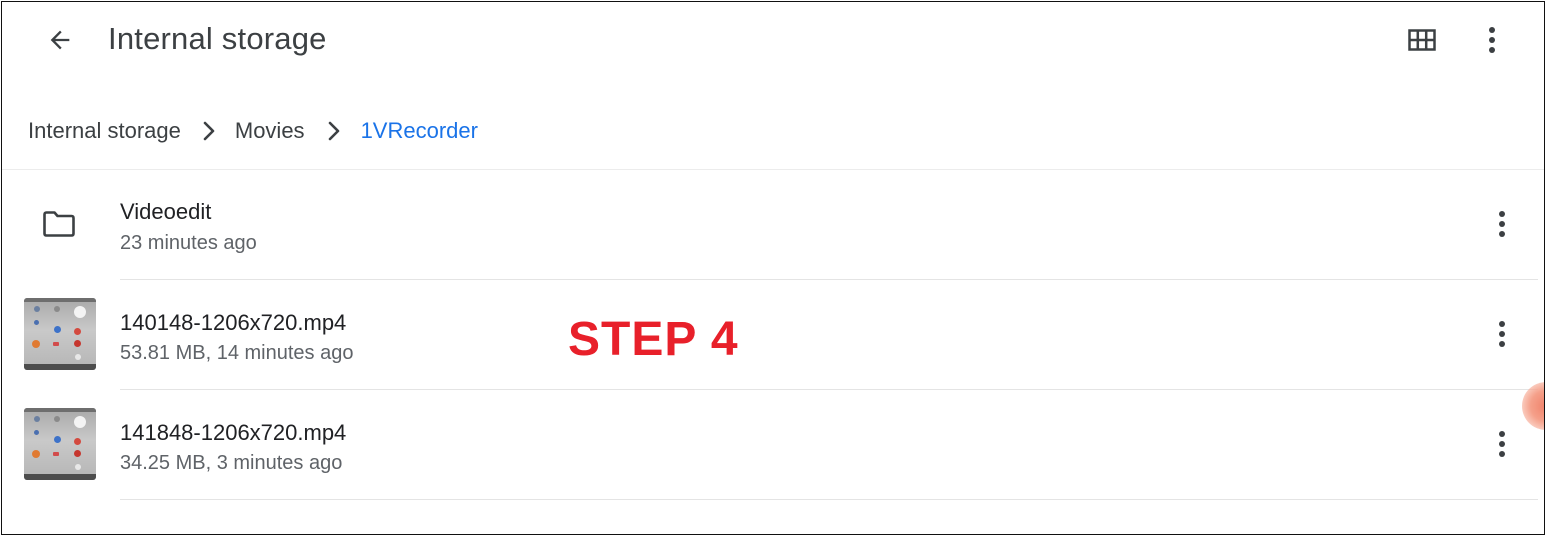 This screenshot has width=1546, height=536. I want to click on grid-view-button, so click(1422, 40).